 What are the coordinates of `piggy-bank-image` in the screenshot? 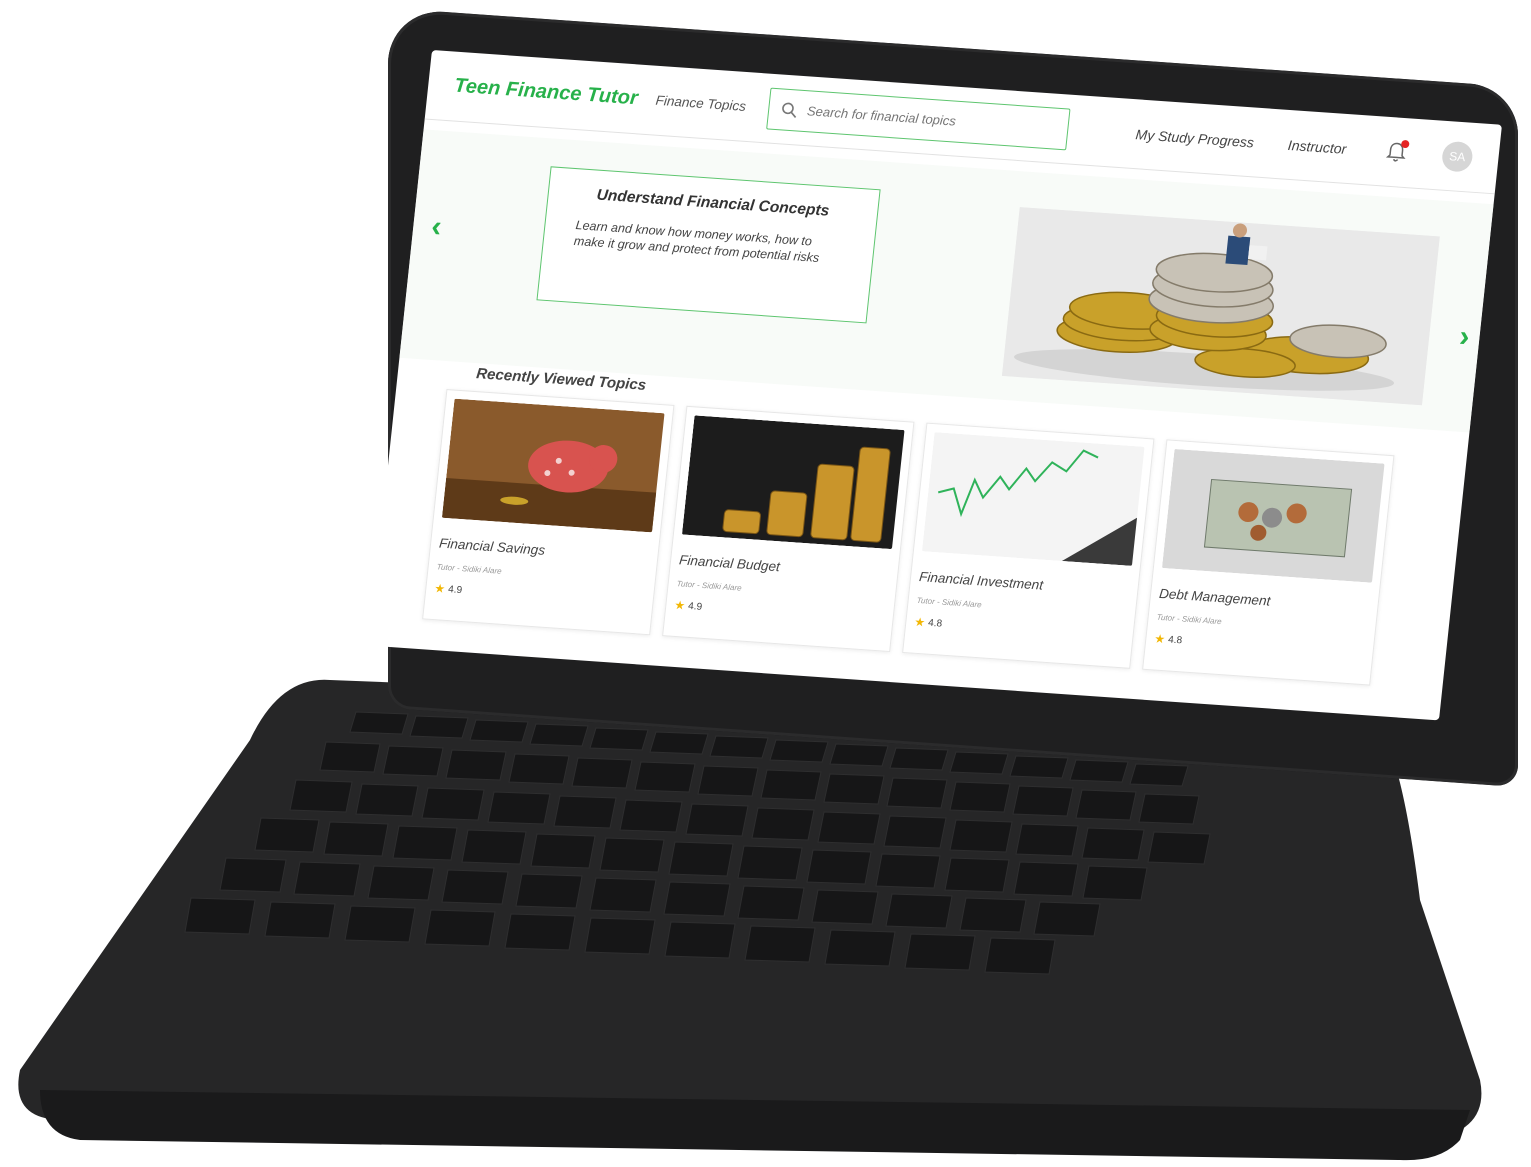 It's located at (553, 465).